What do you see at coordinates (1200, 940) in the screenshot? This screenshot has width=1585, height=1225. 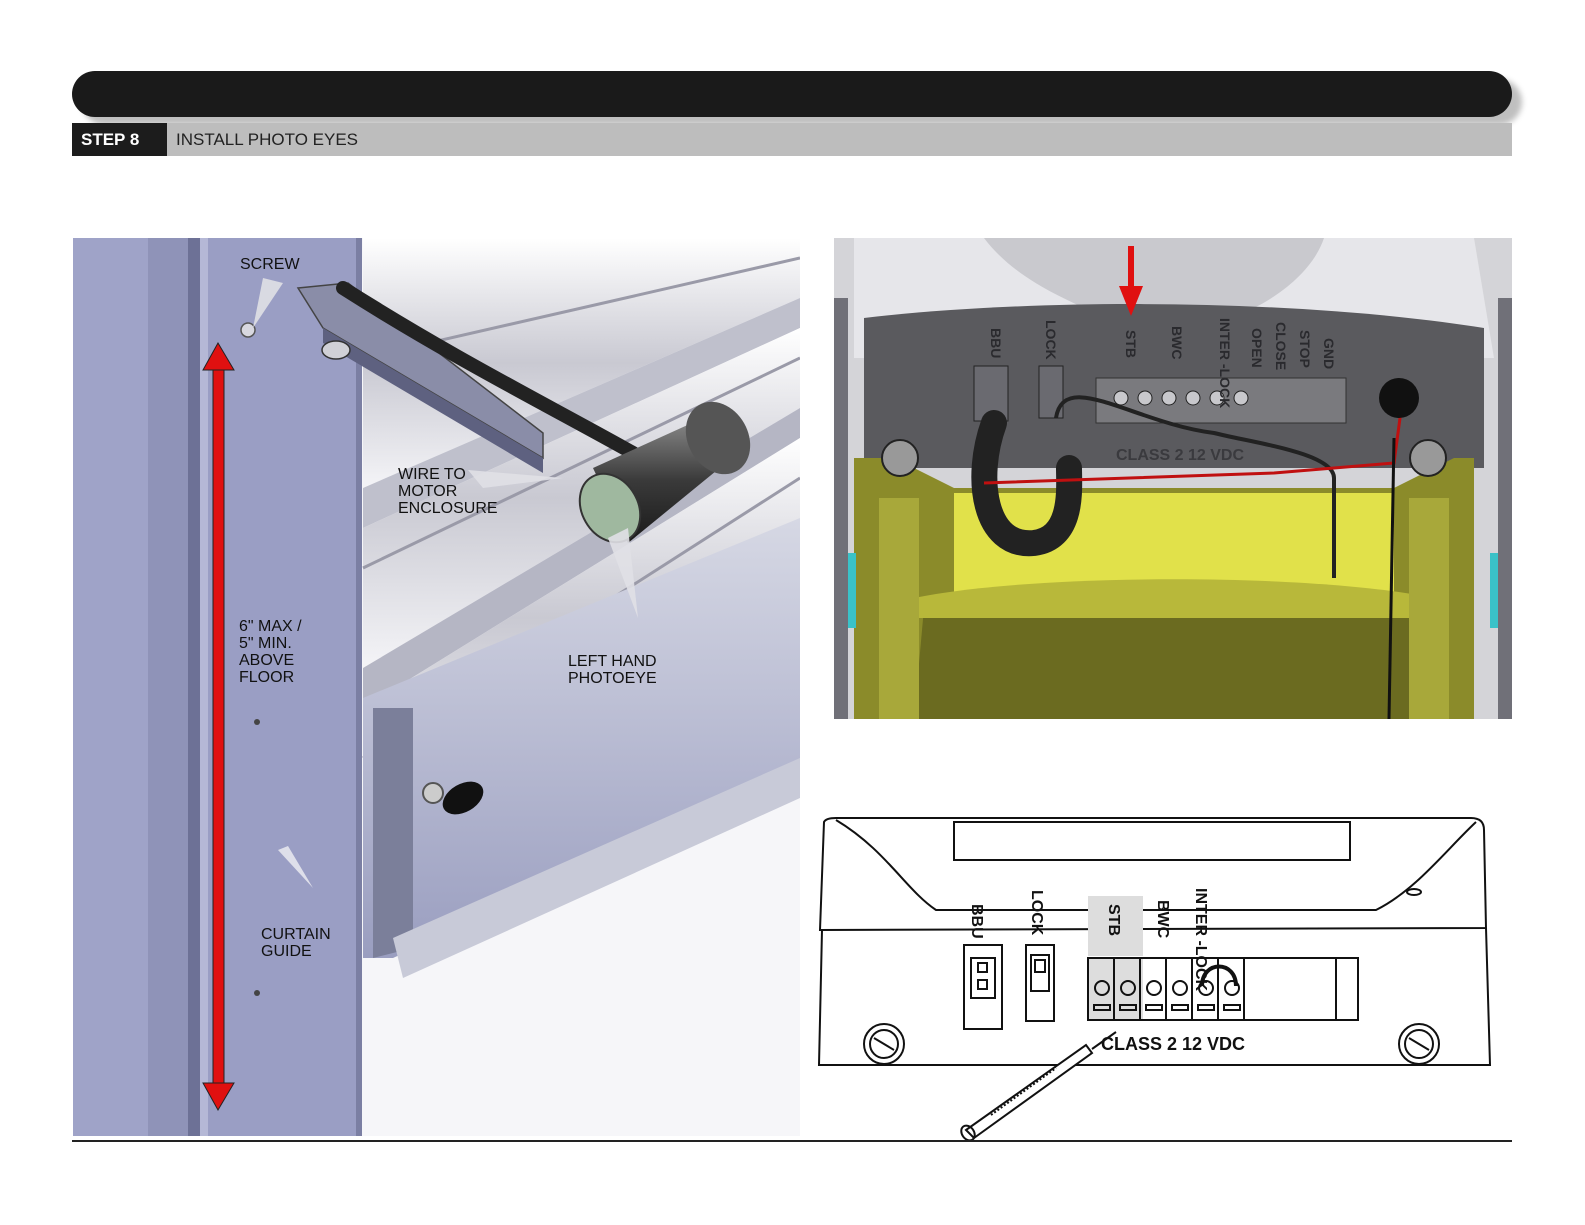 I see `label-interlock-diagram: INTER -LOCK` at bounding box center [1200, 940].